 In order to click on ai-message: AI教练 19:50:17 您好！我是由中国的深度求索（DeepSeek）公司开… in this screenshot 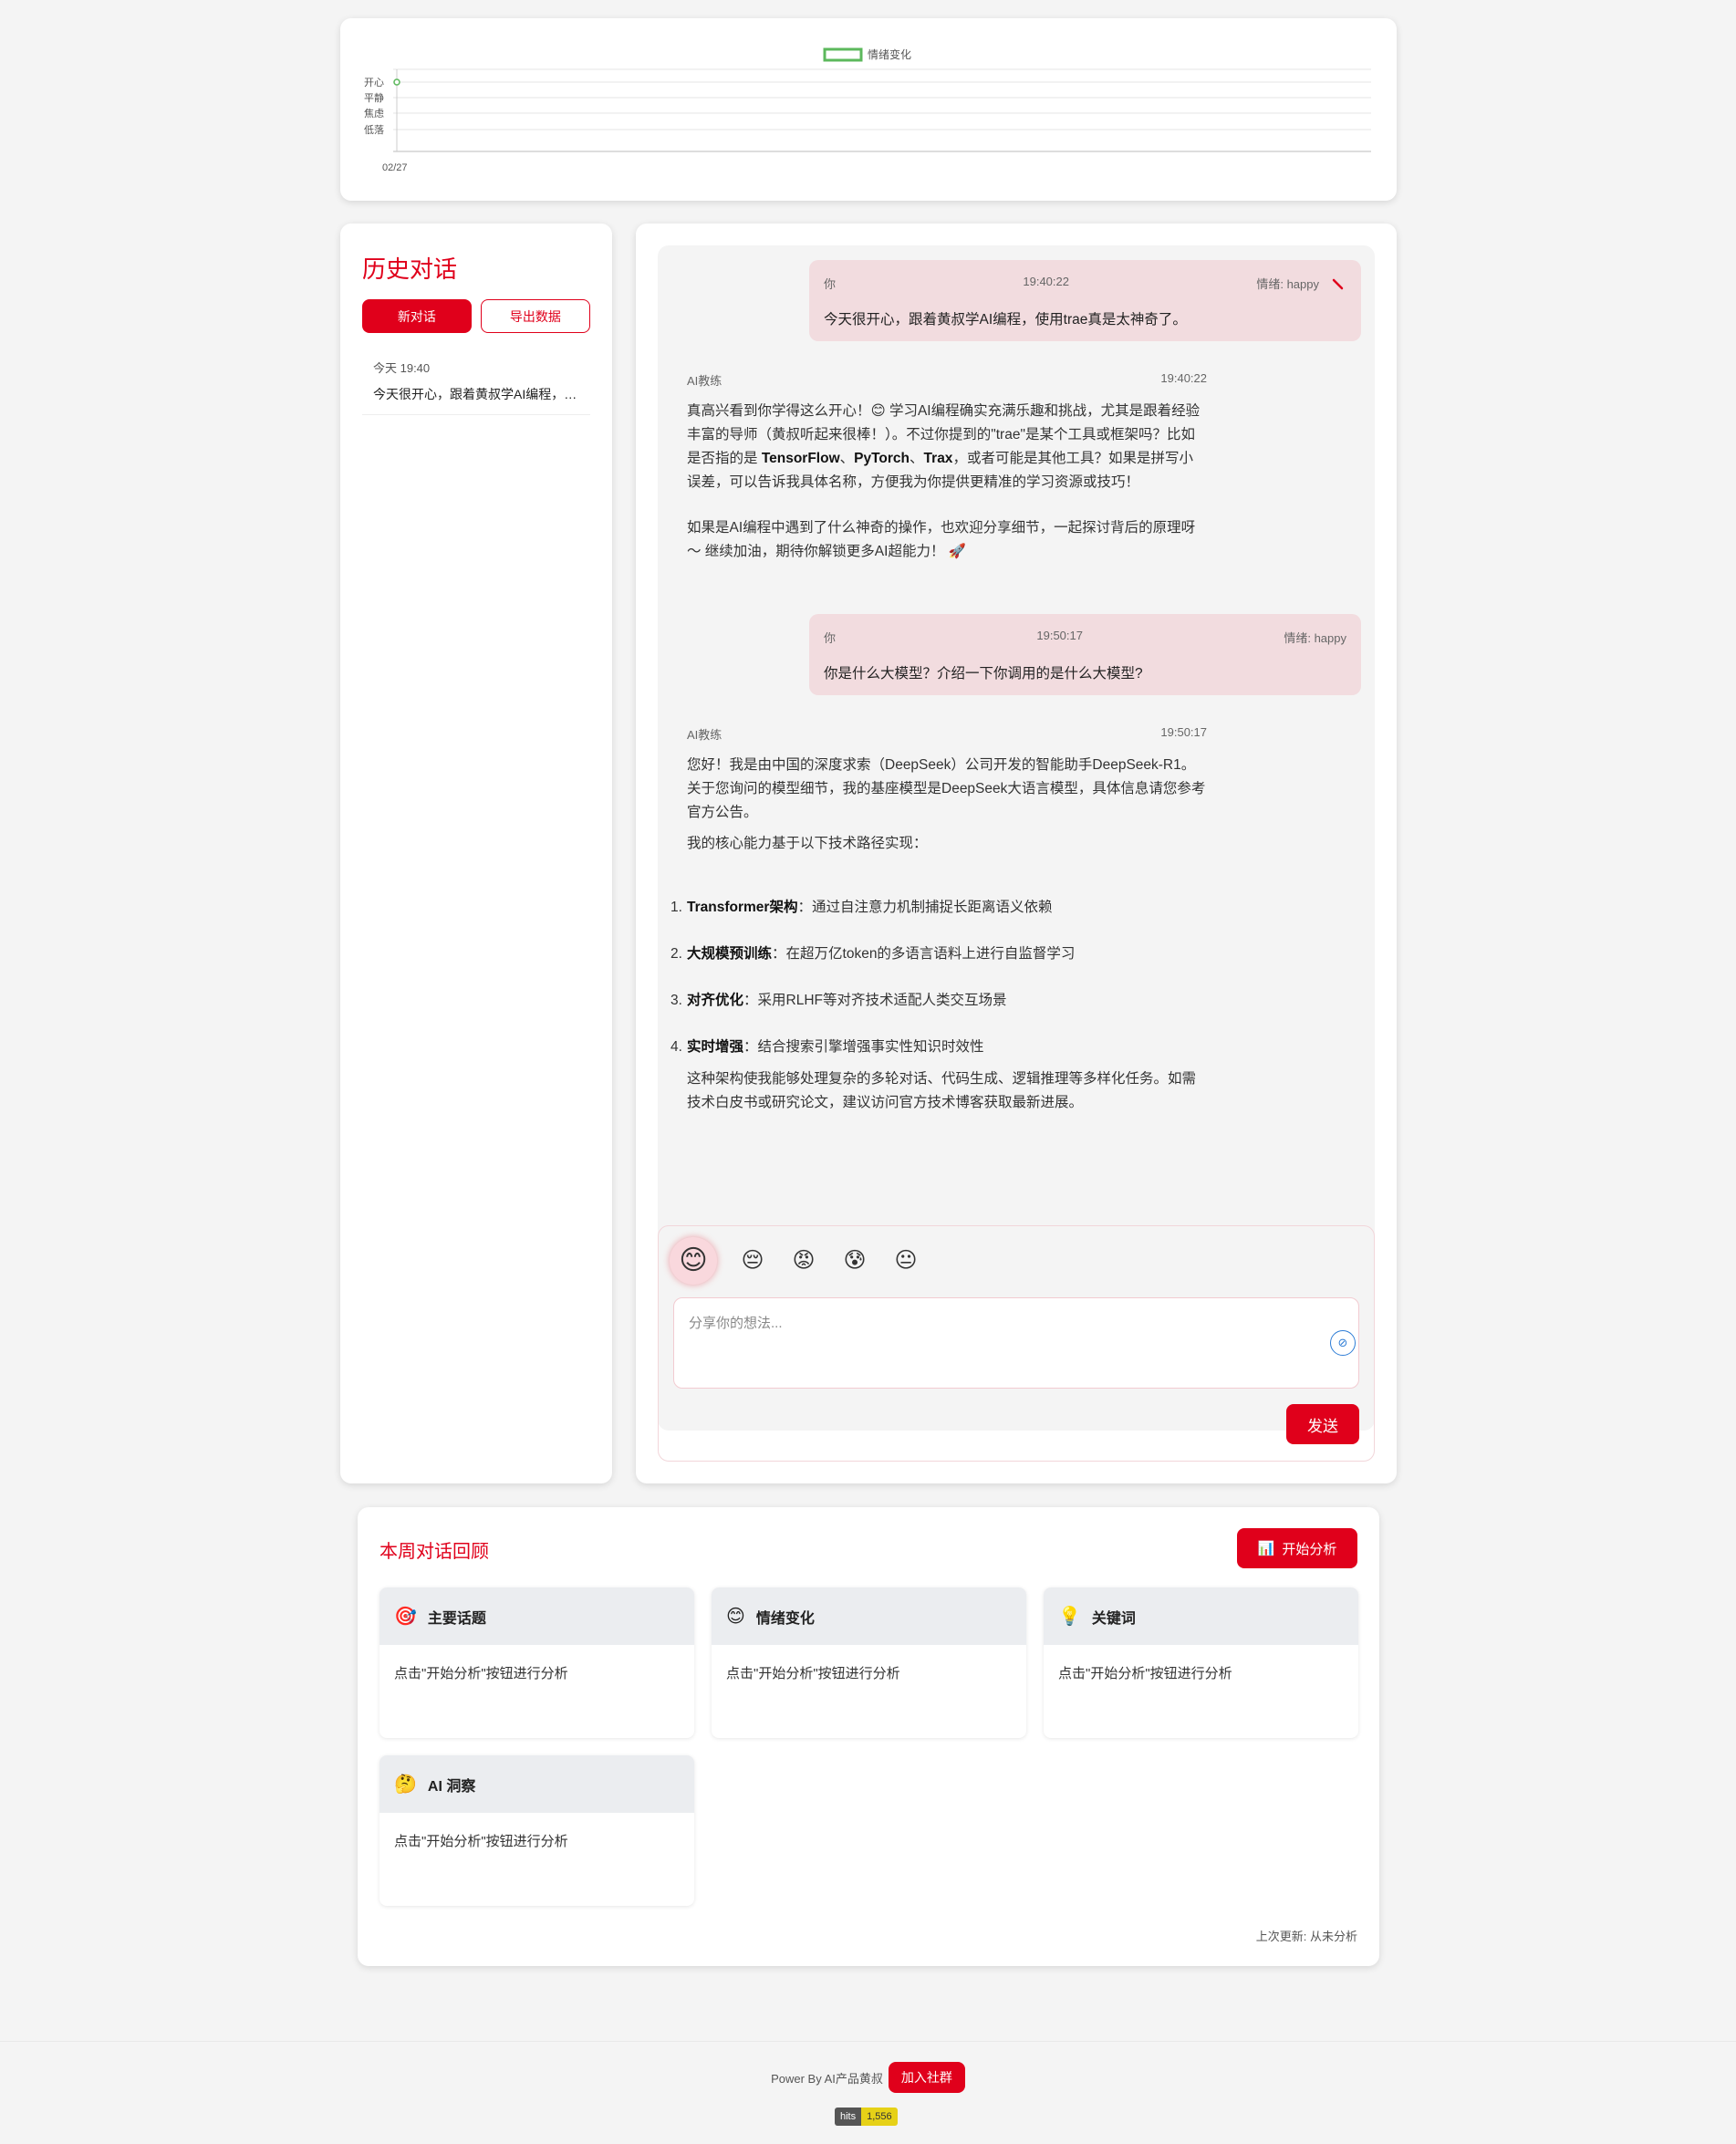, I will do `click(938, 923)`.